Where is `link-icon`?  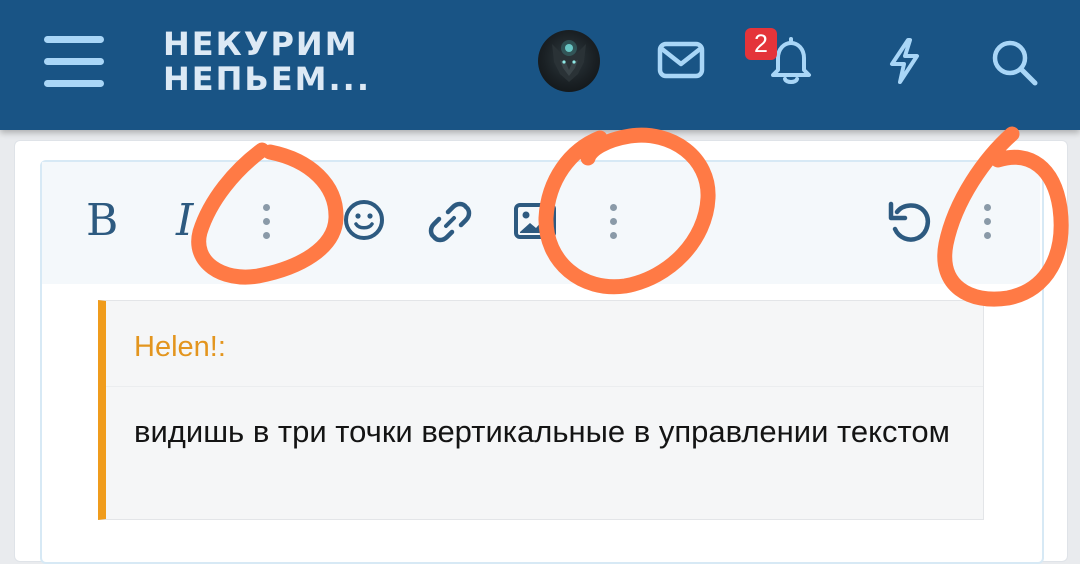
link-icon is located at coordinates (450, 222).